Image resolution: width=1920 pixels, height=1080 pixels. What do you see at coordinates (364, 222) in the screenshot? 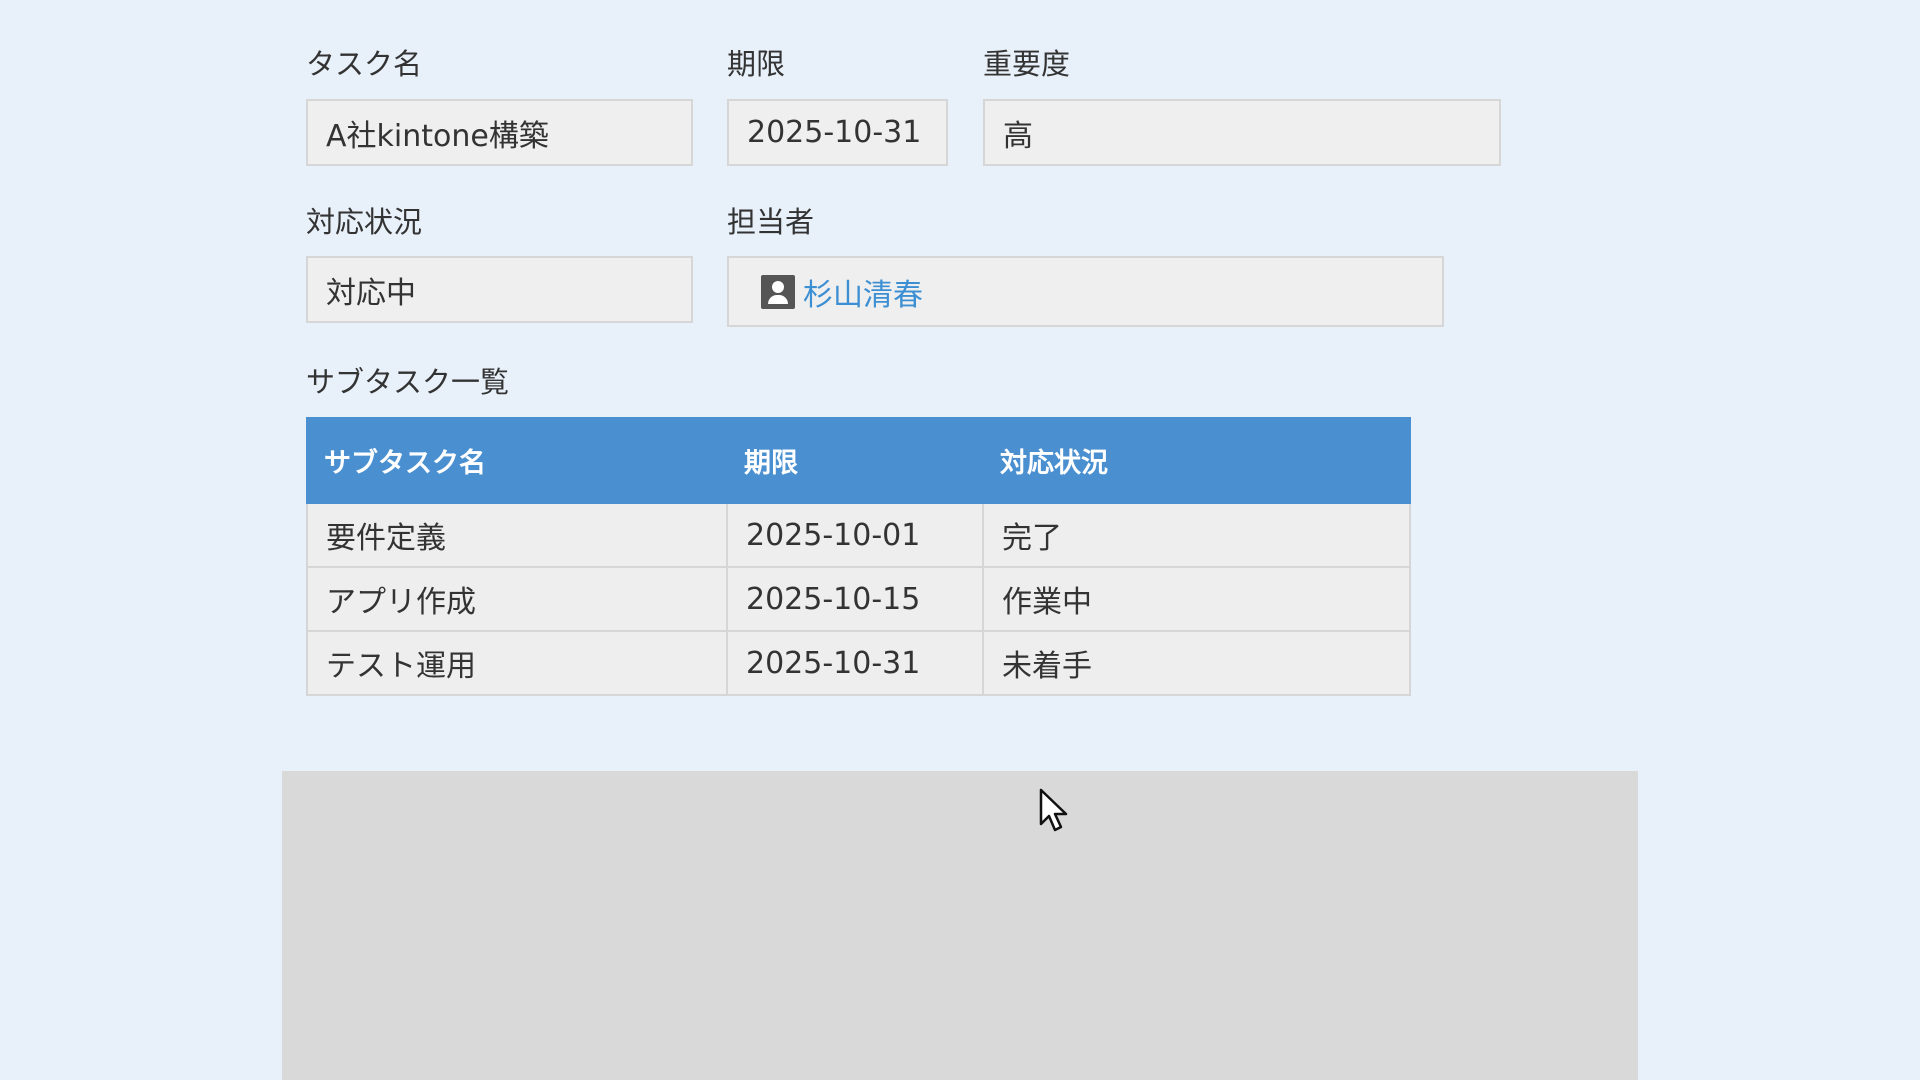
I see `status-label: 対応状況` at bounding box center [364, 222].